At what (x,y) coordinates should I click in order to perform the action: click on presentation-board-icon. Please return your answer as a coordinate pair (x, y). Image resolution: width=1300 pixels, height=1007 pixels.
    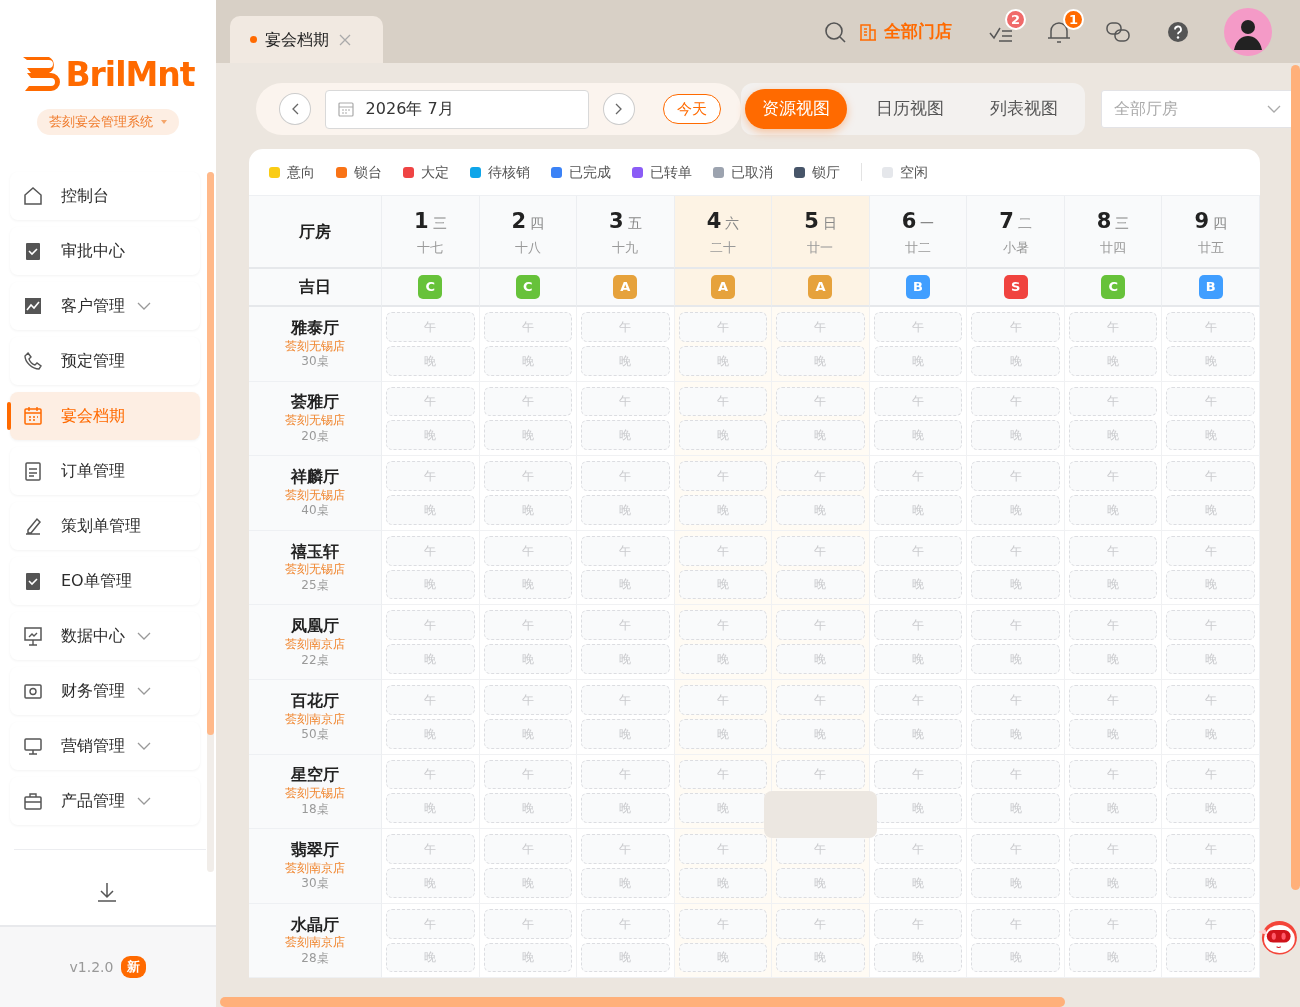
    Looking at the image, I should click on (33, 636).